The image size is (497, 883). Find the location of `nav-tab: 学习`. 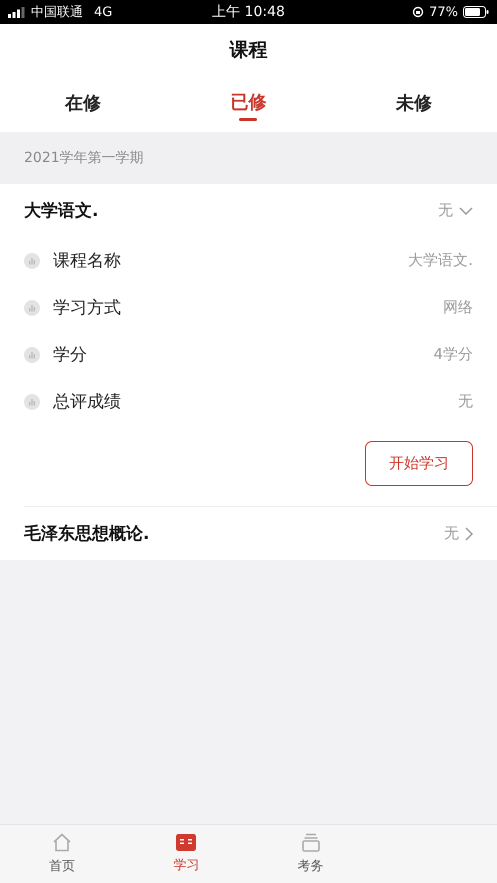

nav-tab: 学习 is located at coordinates (186, 854).